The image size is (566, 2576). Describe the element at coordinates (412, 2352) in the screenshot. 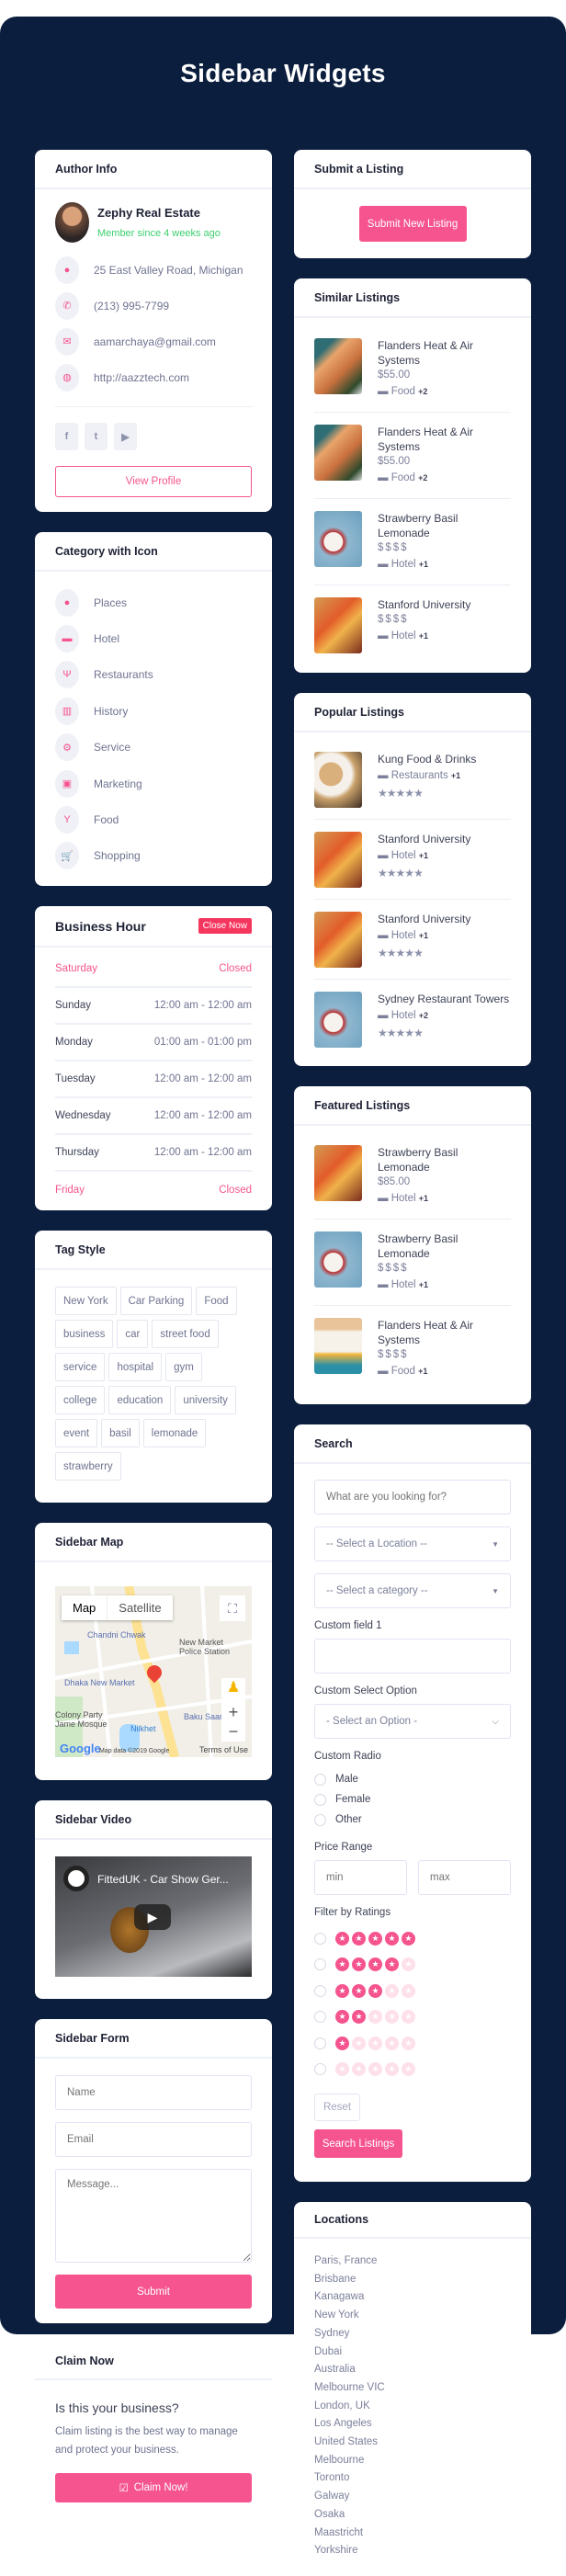

I see `location-link: Dubai` at that location.